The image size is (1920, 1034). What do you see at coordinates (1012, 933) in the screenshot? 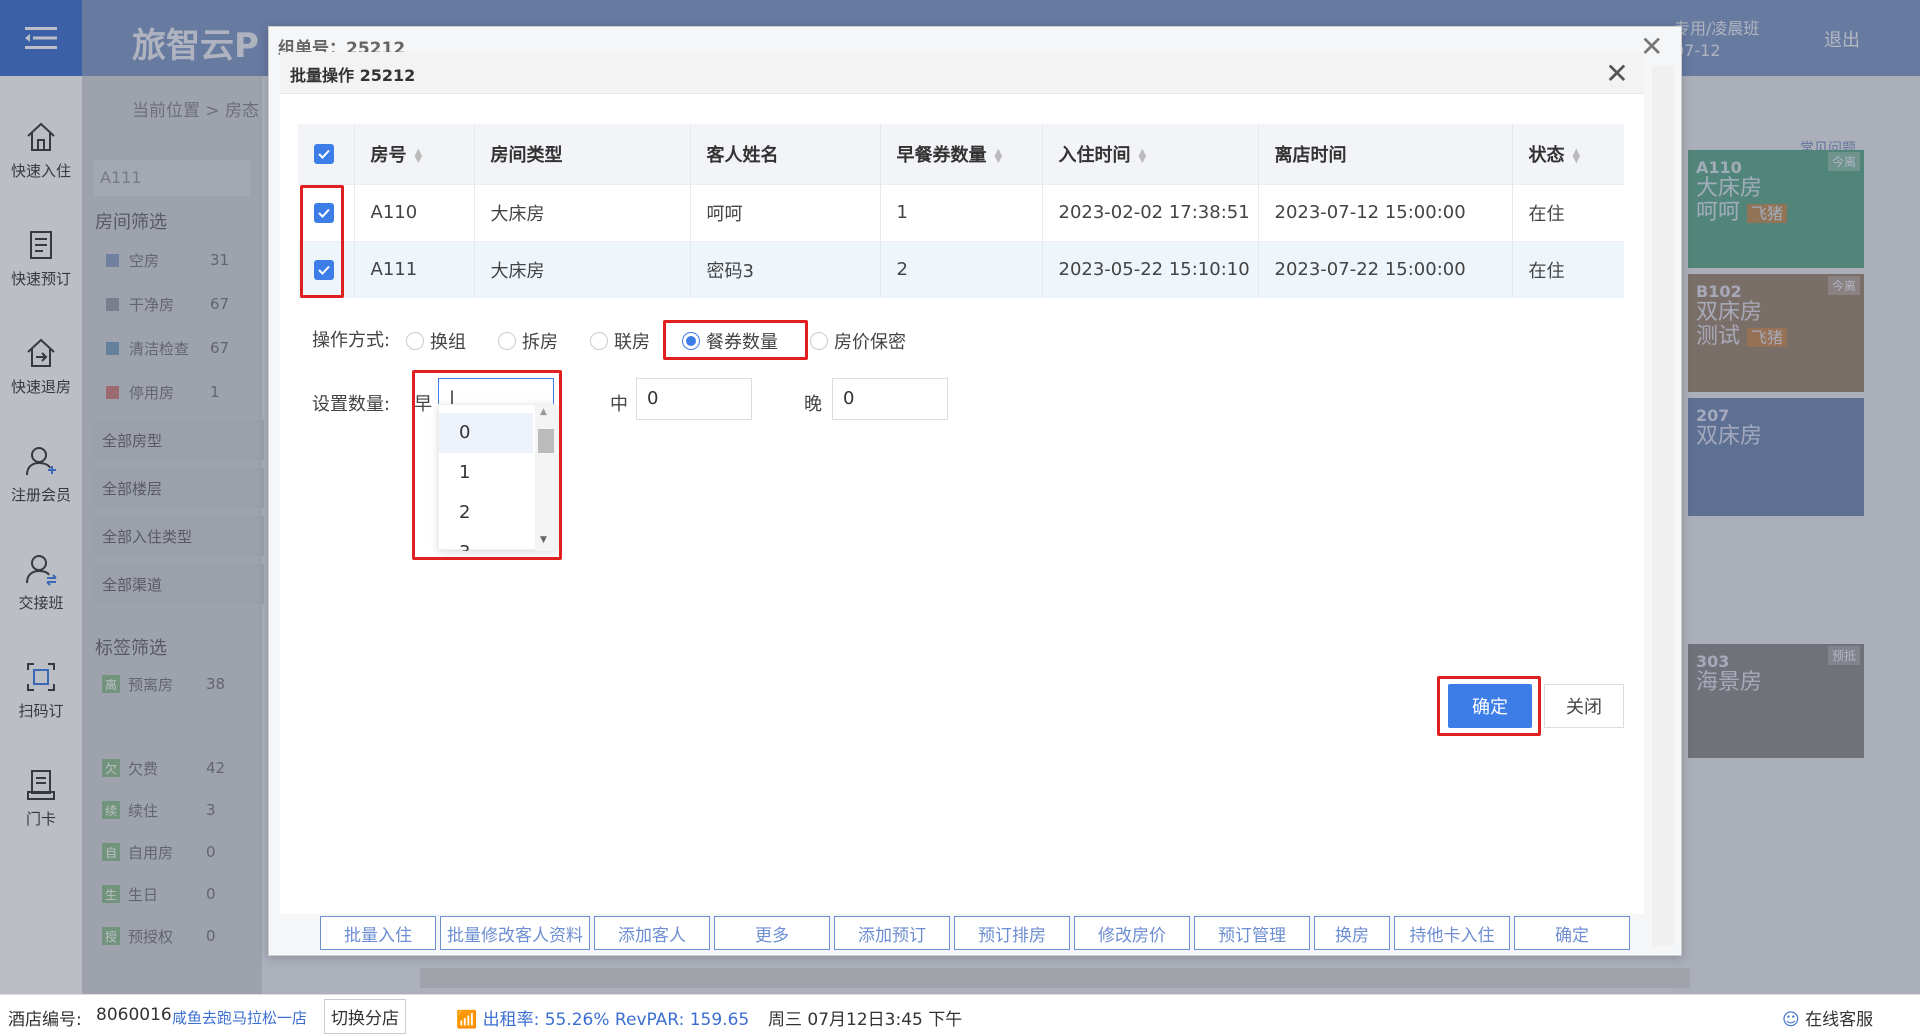
I see `booking-assign-button: 预订排房` at bounding box center [1012, 933].